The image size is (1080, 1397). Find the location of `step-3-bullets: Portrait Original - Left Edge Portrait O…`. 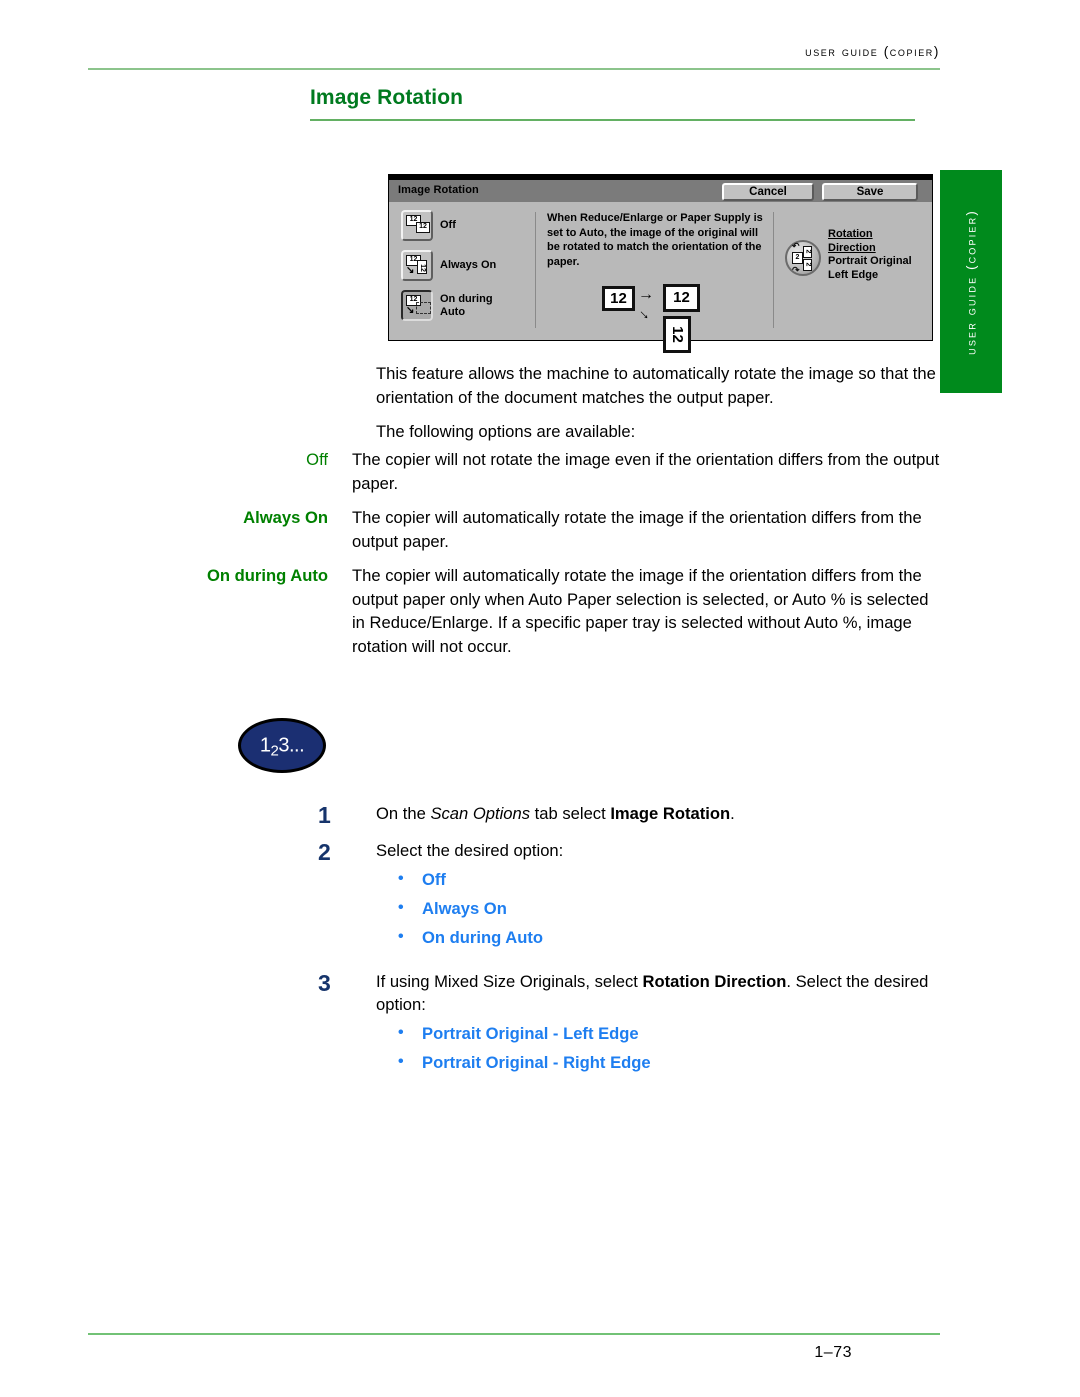

step-3-bullets: Portrait Original - Left Edge Portrait O… is located at coordinates (660, 1048).